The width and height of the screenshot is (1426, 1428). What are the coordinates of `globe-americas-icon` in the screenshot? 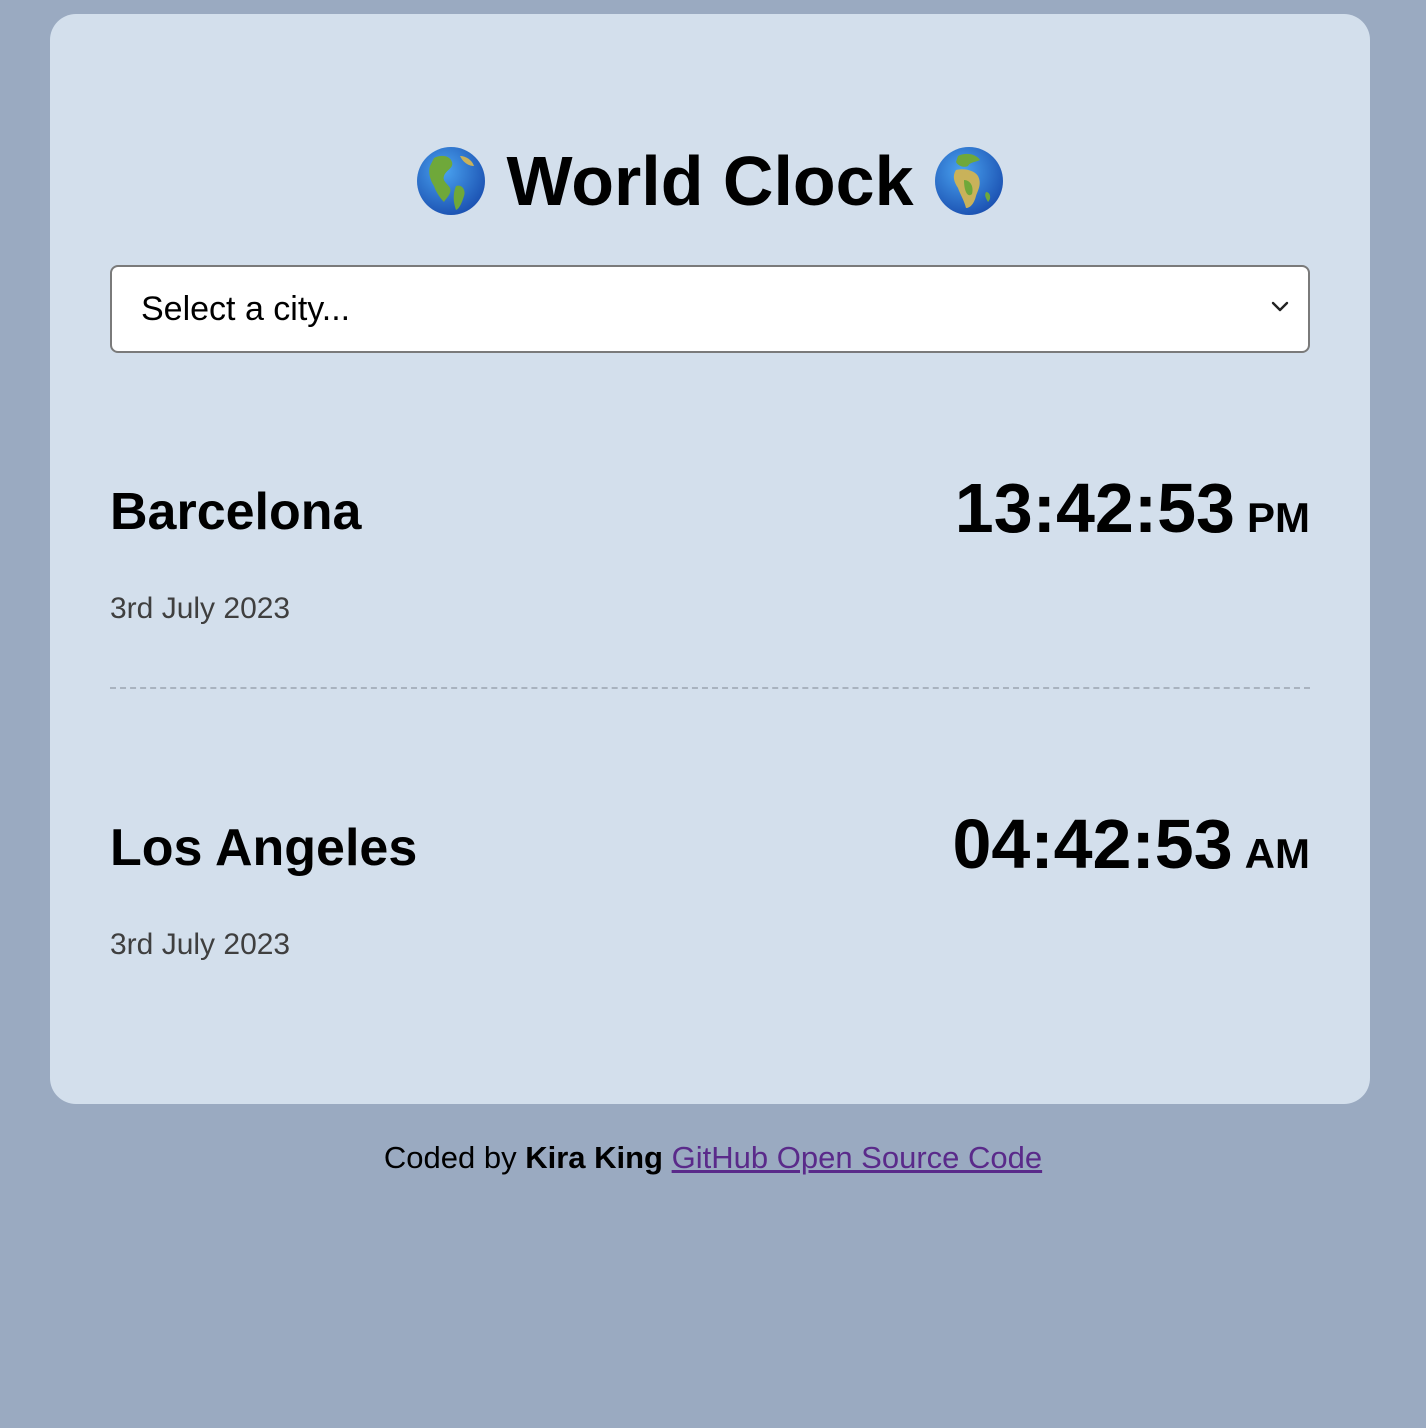 It's located at (451, 181).